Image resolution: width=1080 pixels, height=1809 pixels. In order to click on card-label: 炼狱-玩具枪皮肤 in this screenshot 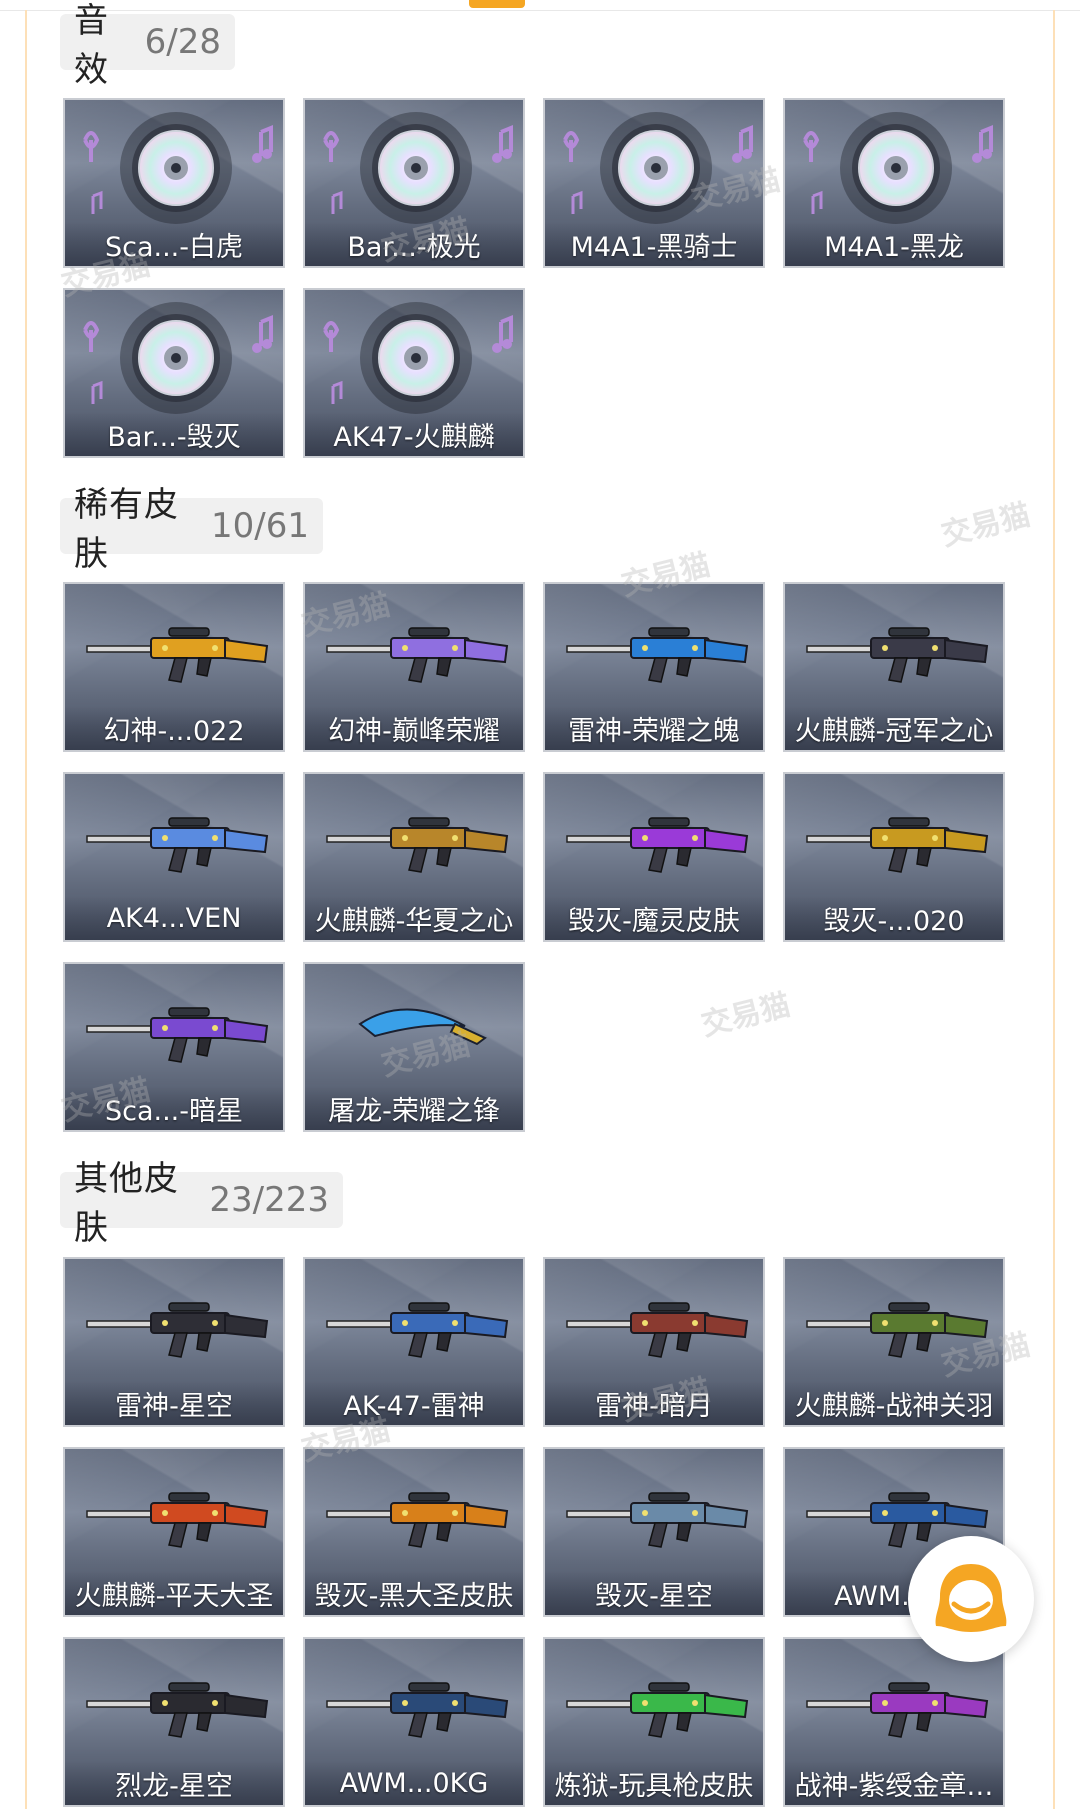, I will do `click(654, 1783)`.